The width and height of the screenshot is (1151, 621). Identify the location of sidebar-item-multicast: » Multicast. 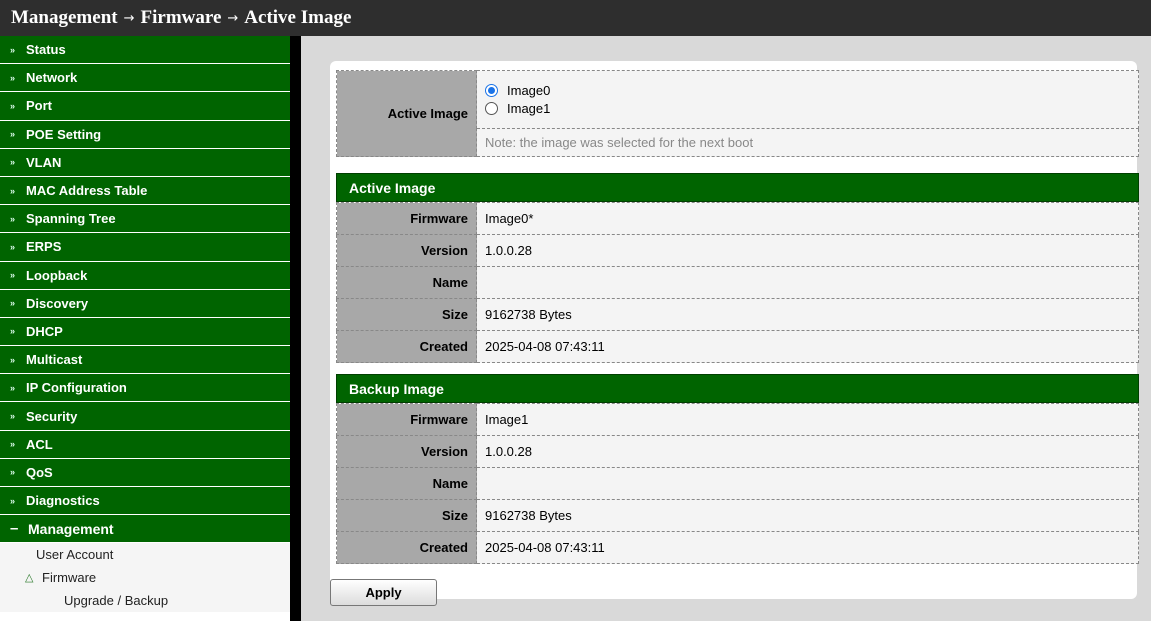
(145, 360).